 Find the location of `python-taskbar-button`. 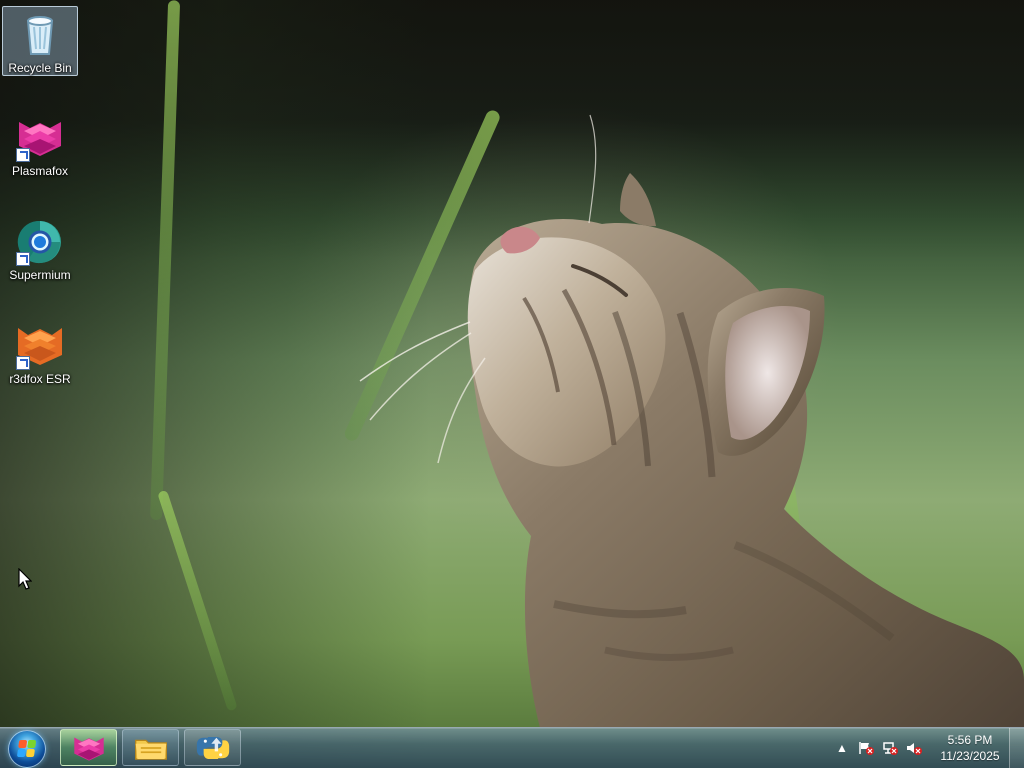

python-taskbar-button is located at coordinates (212, 747).